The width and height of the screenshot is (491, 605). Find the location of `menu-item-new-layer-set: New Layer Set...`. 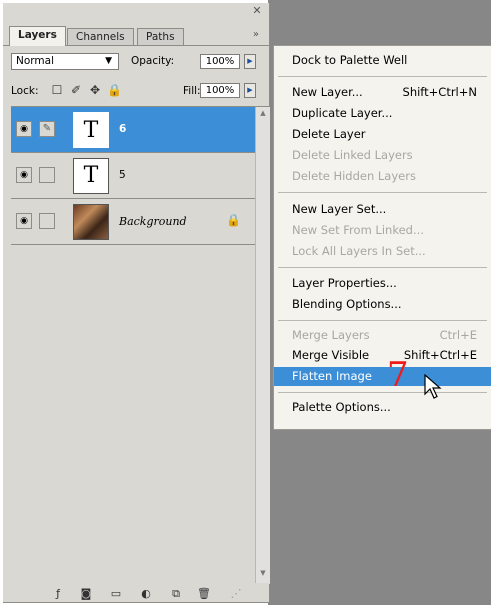

menu-item-new-layer-set: New Layer Set... is located at coordinates (382, 209).